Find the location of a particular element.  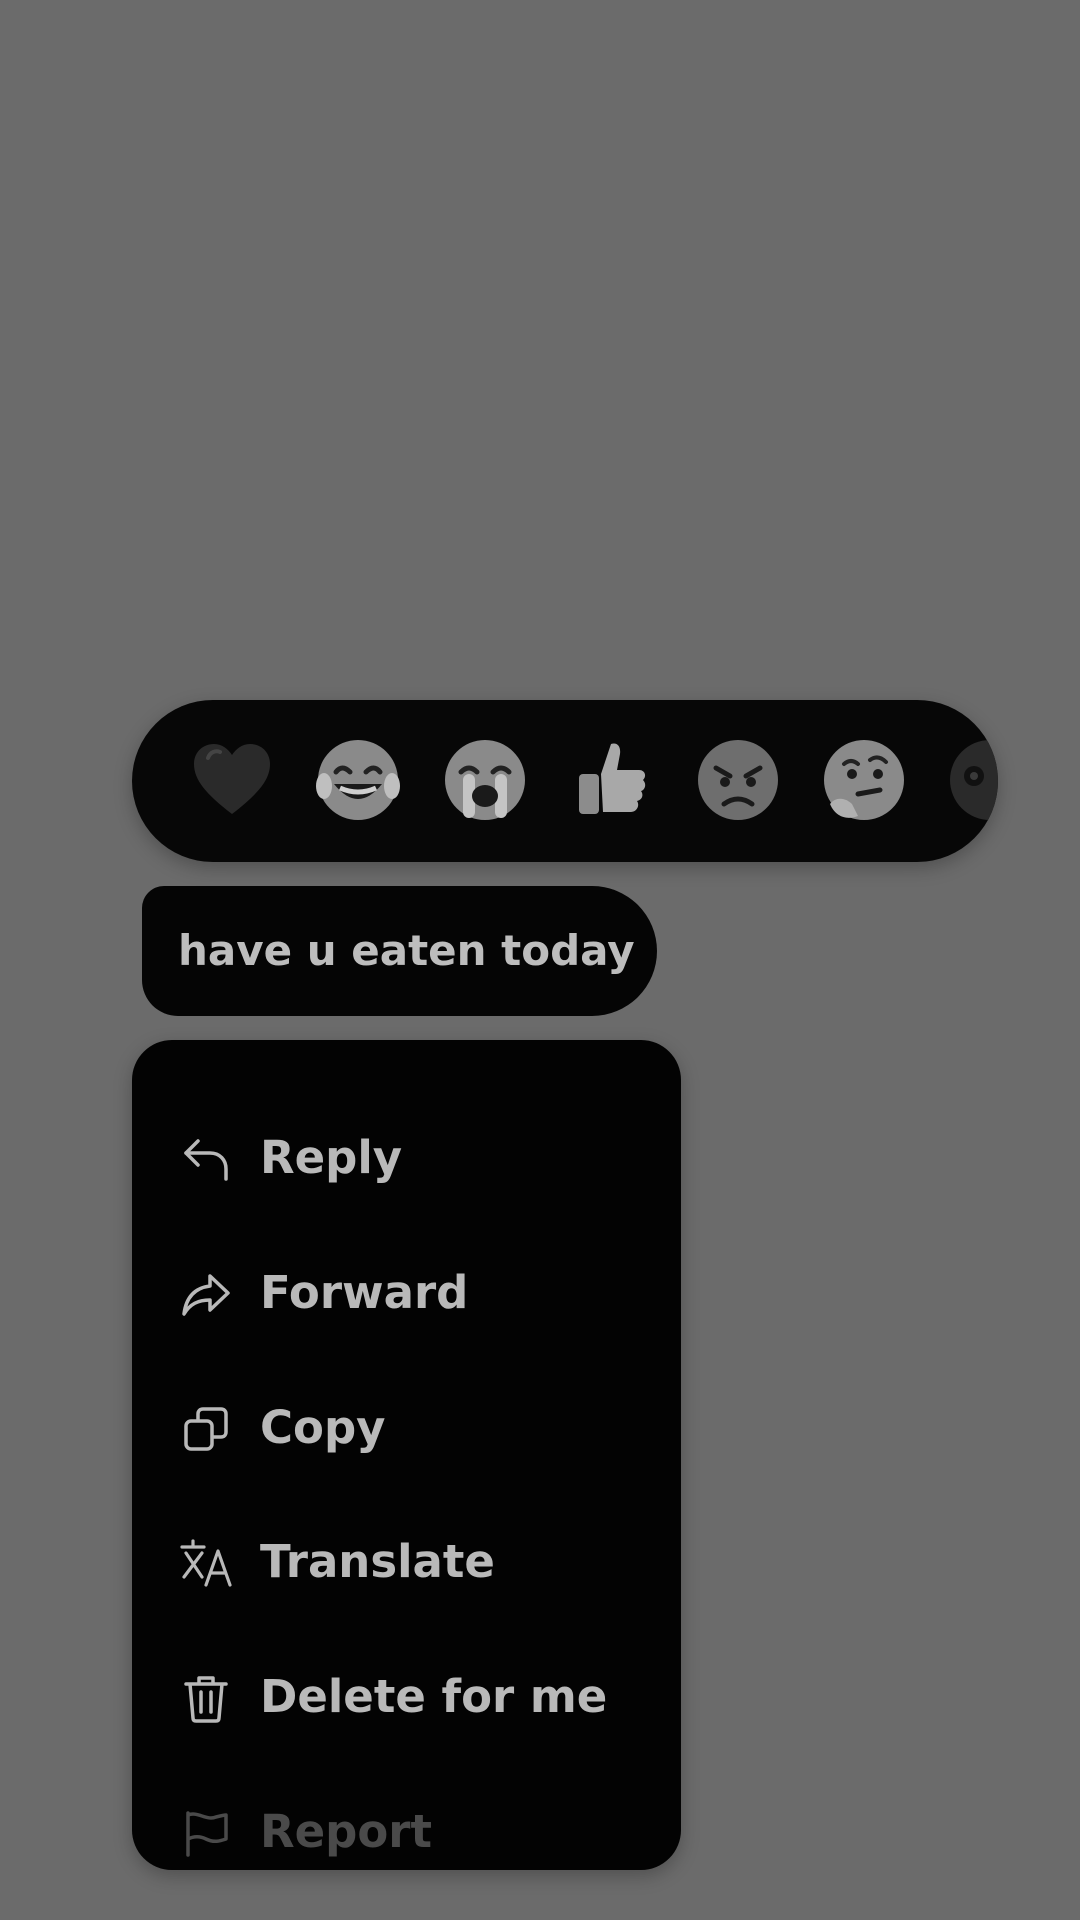

translate-label: Translate is located at coordinates (377, 1561).